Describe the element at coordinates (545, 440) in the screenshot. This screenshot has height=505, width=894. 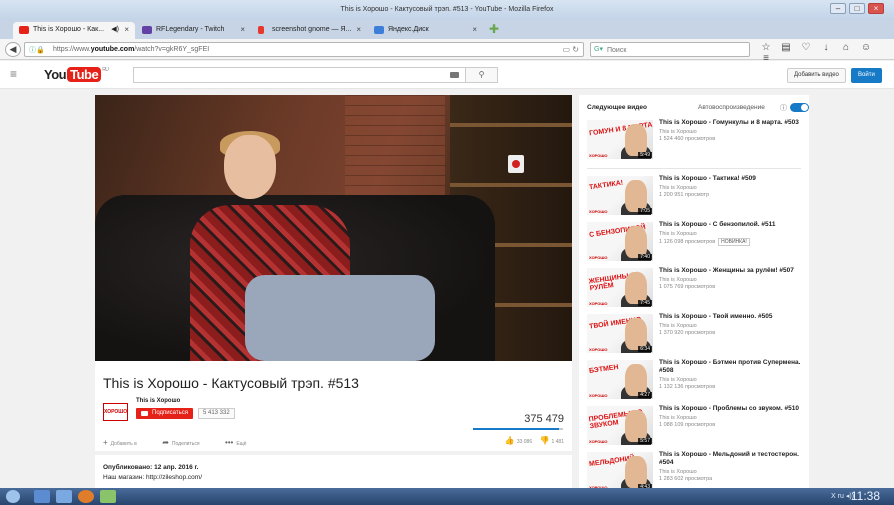
I see `thumbs-down-icon: 👎` at that location.